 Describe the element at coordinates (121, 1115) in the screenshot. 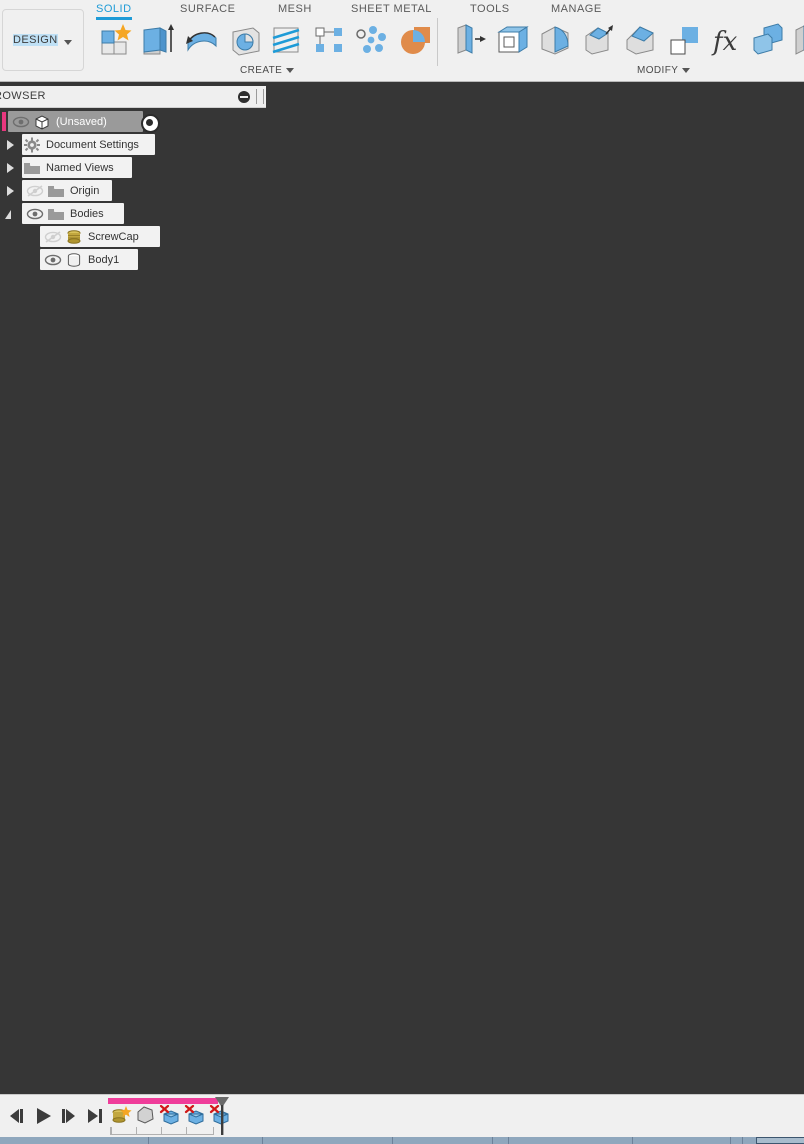

I see `feature-new-component` at that location.